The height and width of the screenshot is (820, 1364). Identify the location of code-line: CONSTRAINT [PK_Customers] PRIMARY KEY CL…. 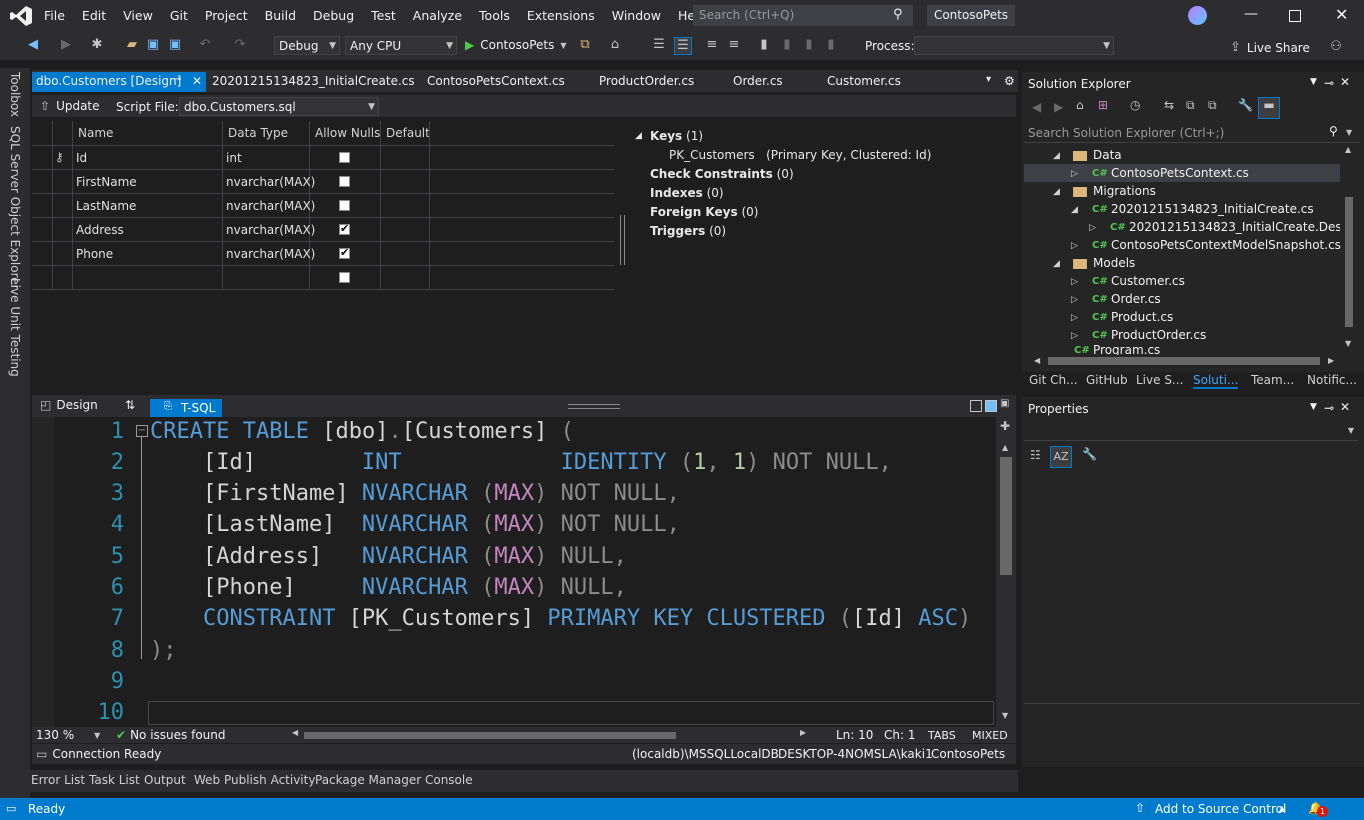
(560, 618).